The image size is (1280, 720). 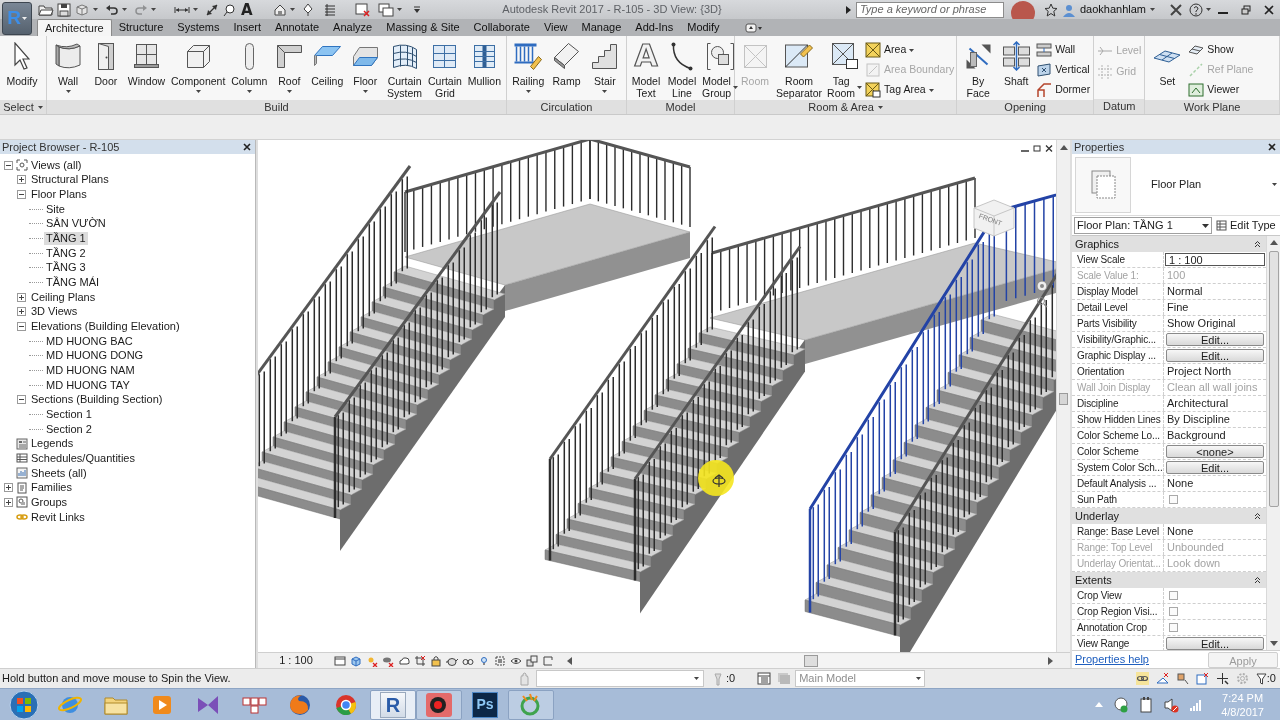 I want to click on ribbon-tab: Add-Ins, so click(x=654, y=27).